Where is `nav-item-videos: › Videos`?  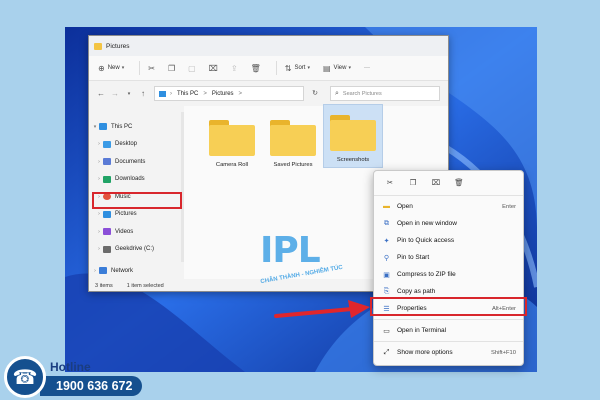 nav-item-videos: › Videos is located at coordinates (136, 232).